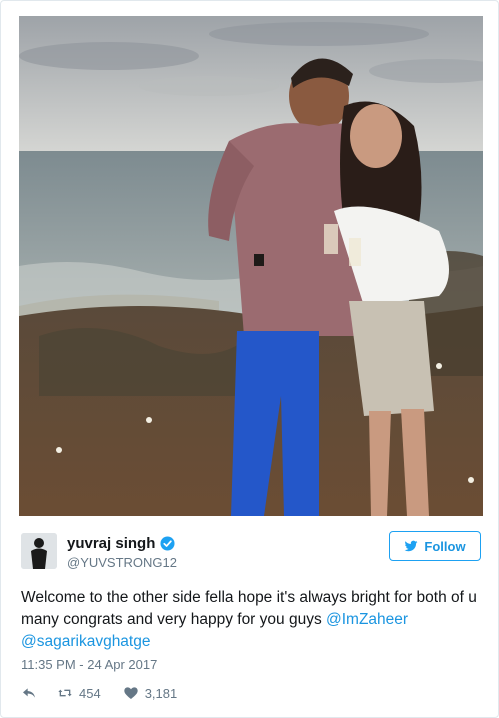  What do you see at coordinates (89, 664) in the screenshot?
I see `tweet-timestamp: 11:35 PM - 24 Apr 2017` at bounding box center [89, 664].